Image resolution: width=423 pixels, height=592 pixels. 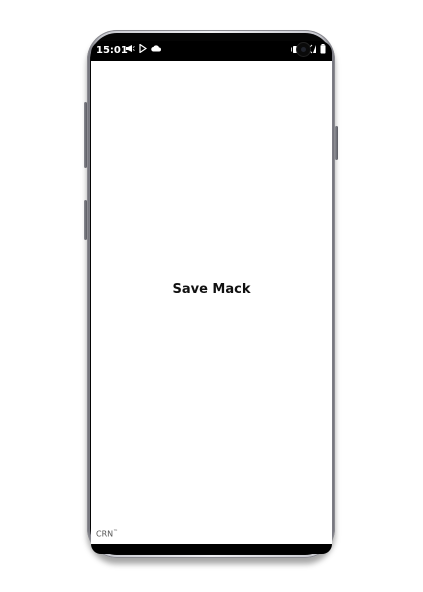 I want to click on bixby-button, so click(x=85, y=220).